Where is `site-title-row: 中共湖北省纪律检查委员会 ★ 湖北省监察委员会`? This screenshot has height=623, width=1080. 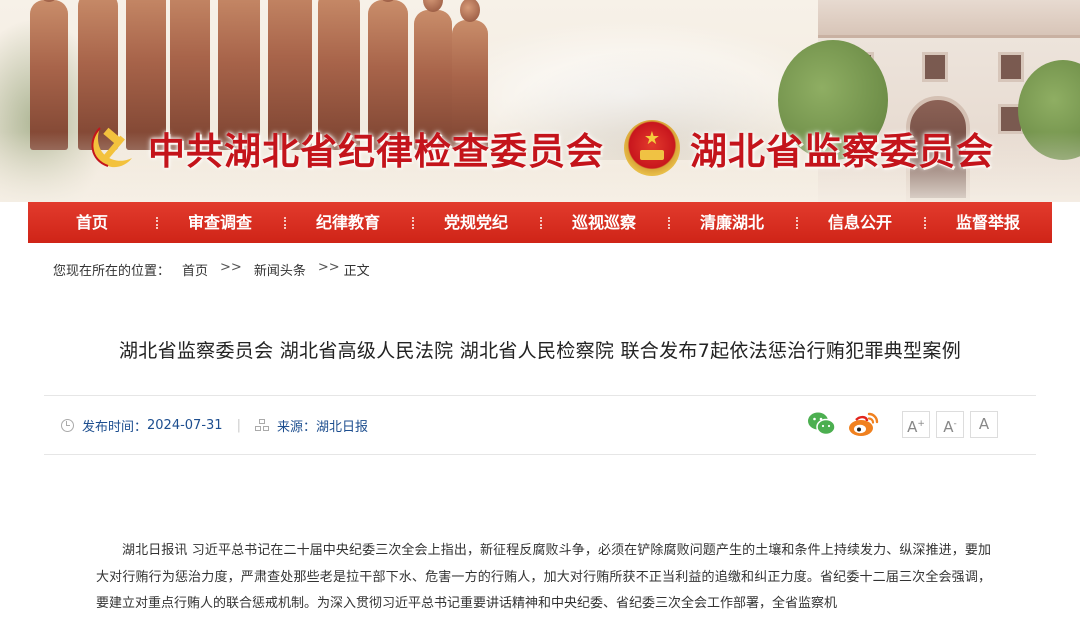
site-title-row: 中共湖北省纪律检查委员会 ★ 湖北省监察委员会 is located at coordinates (540, 148).